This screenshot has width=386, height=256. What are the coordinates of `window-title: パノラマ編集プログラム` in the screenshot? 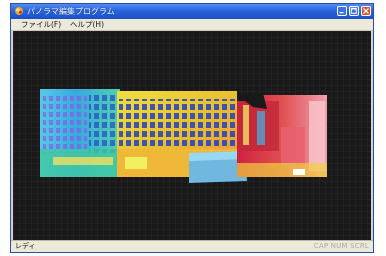 It's located at (71, 11).